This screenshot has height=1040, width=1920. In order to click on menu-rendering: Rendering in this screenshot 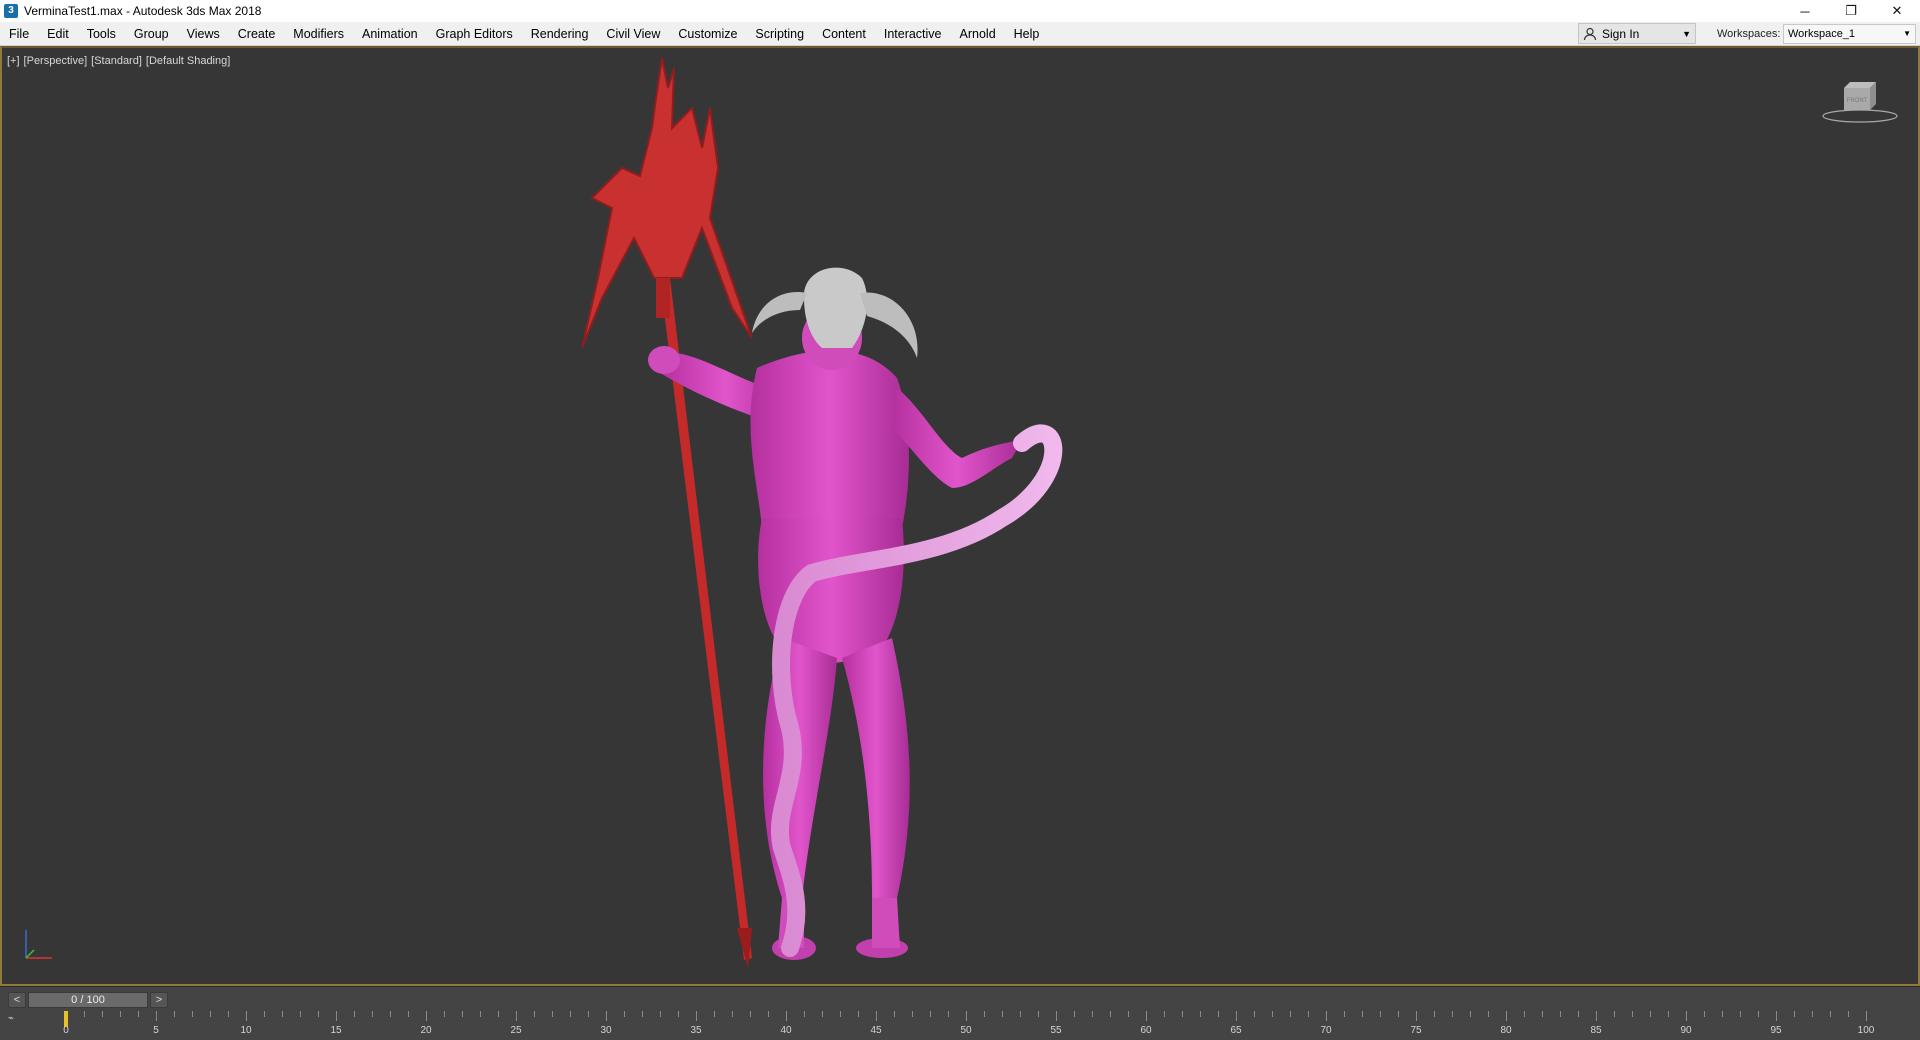, I will do `click(560, 34)`.